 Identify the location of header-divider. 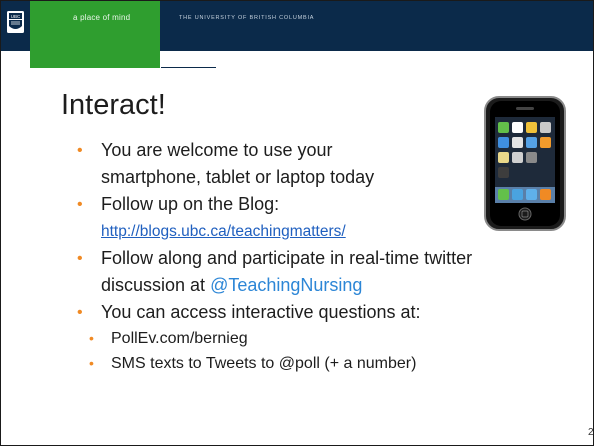
(188, 67).